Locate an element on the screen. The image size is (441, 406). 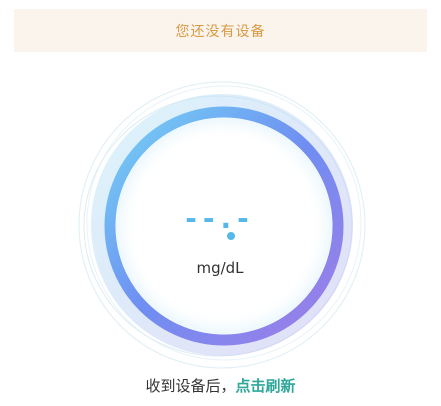
footer-hint: 收到设备后，点击刷新 is located at coordinates (220, 385).